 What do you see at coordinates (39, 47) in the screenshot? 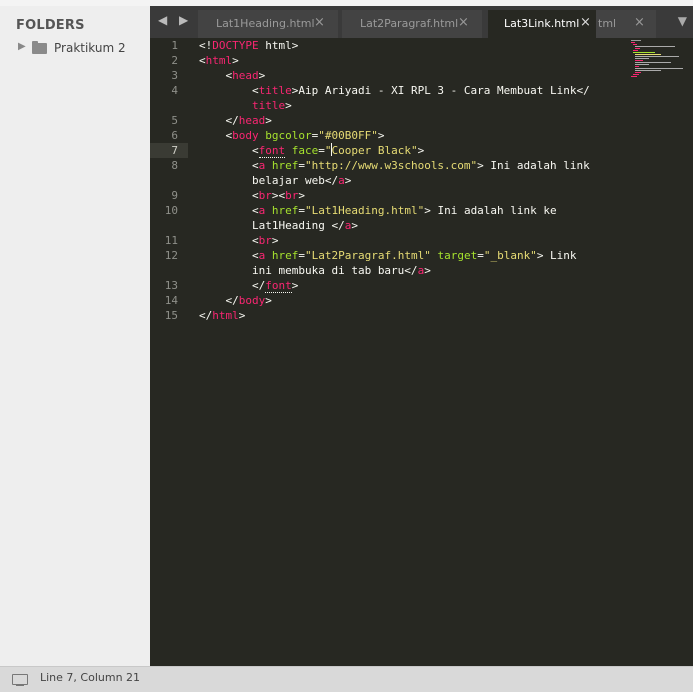
I see `folder-icon` at bounding box center [39, 47].